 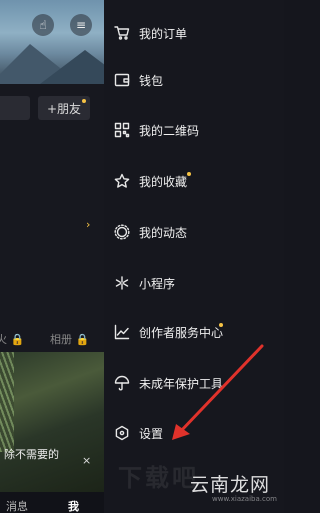 I want to click on hexagon-settings-icon, so click(x=122, y=433).